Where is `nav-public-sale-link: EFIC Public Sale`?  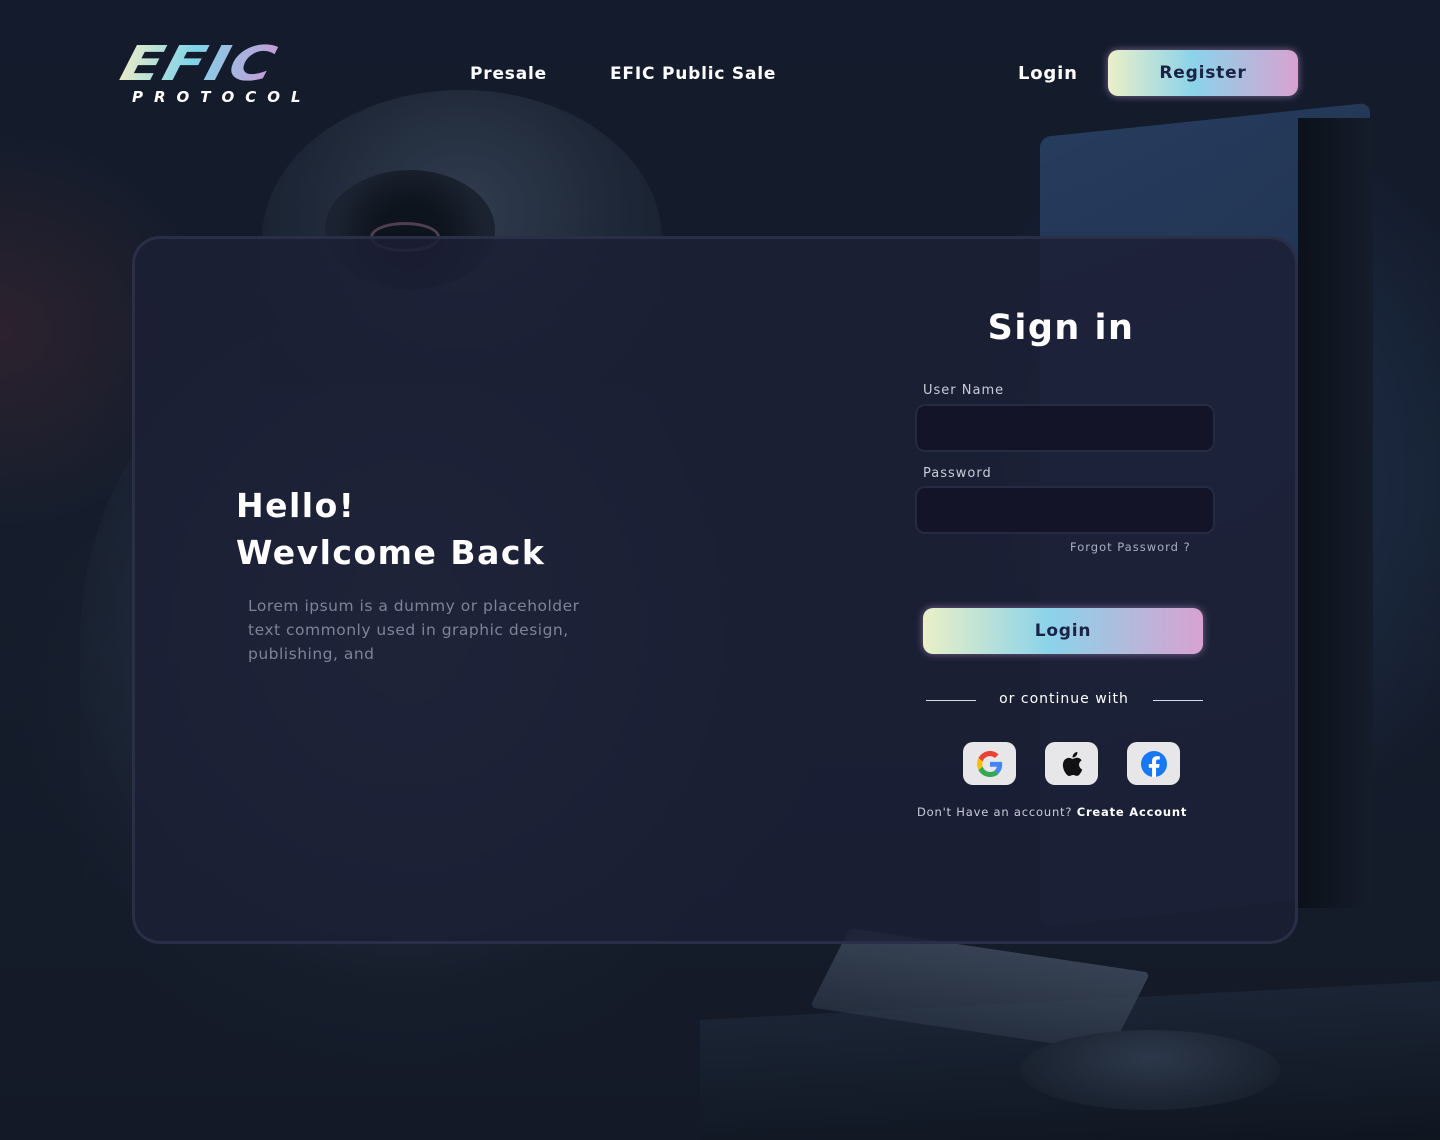 nav-public-sale-link: EFIC Public Sale is located at coordinates (693, 74).